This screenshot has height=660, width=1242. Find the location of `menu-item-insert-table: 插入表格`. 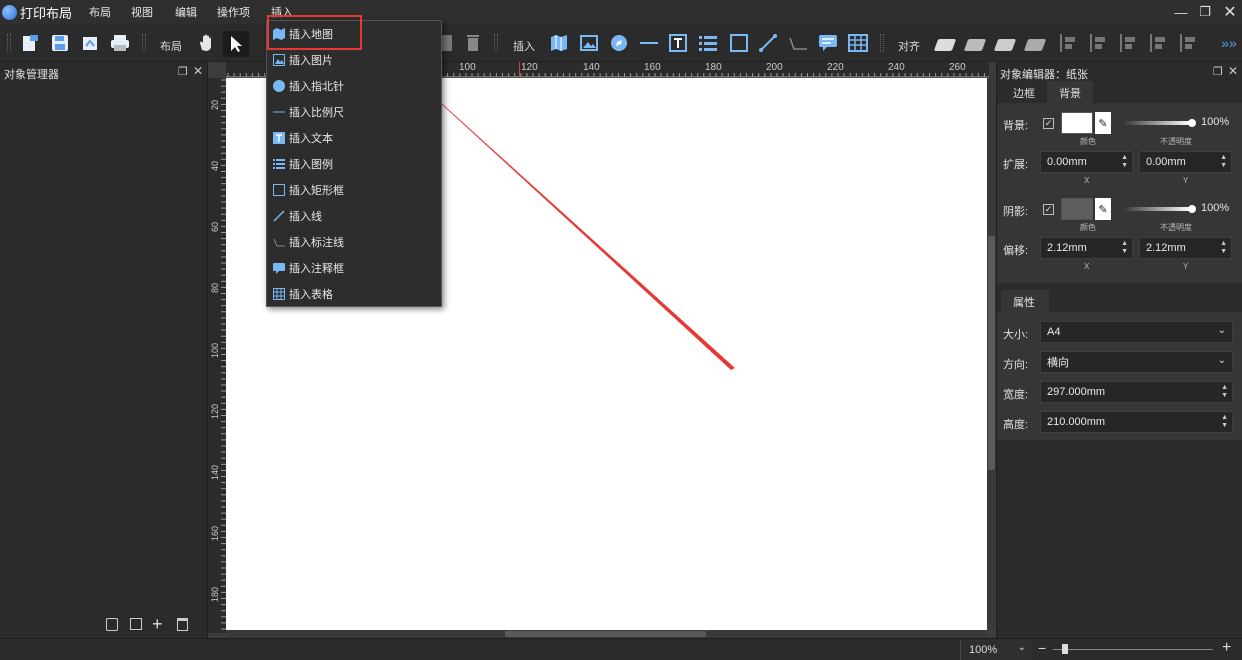

menu-item-insert-table: 插入表格 is located at coordinates (354, 294).